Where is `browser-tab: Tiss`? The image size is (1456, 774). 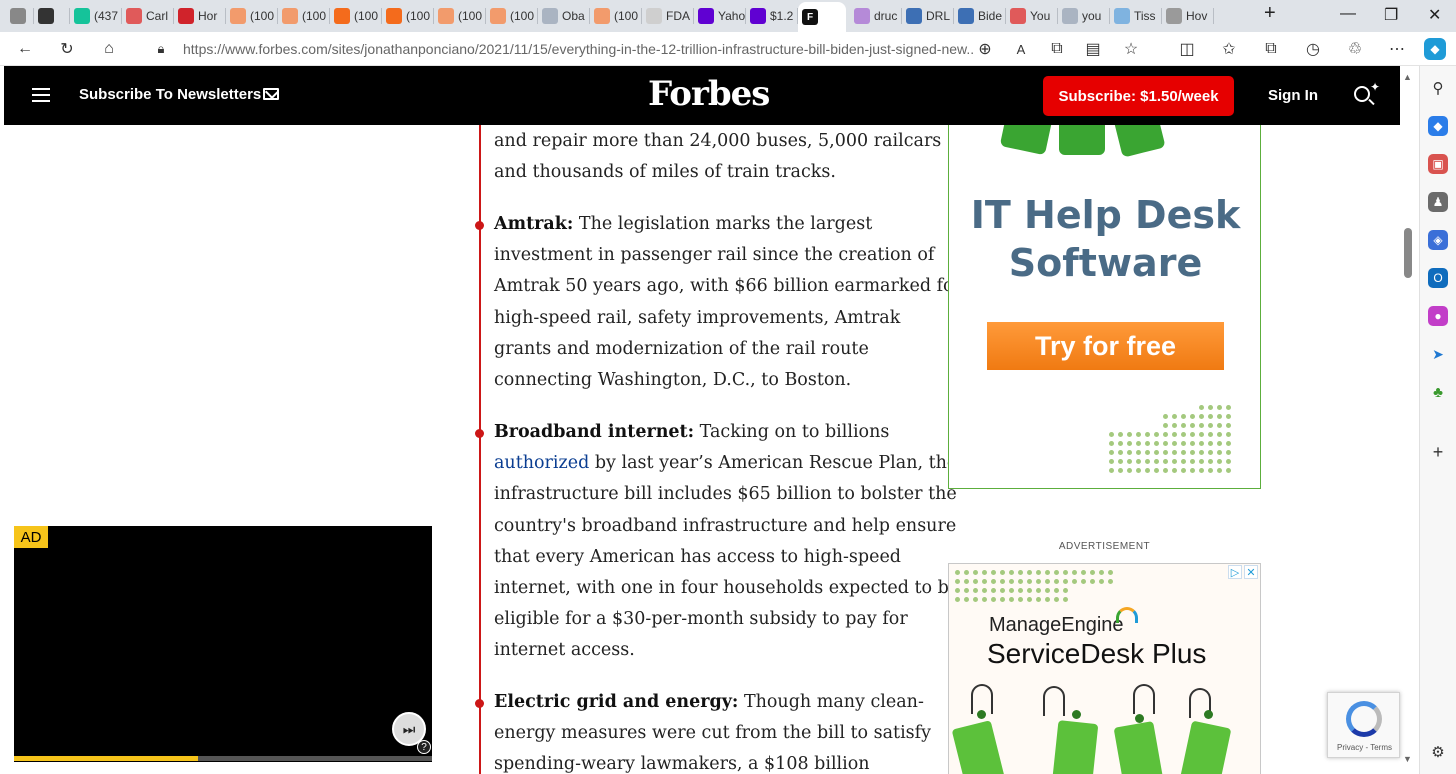 browser-tab: Tiss is located at coordinates (1136, 16).